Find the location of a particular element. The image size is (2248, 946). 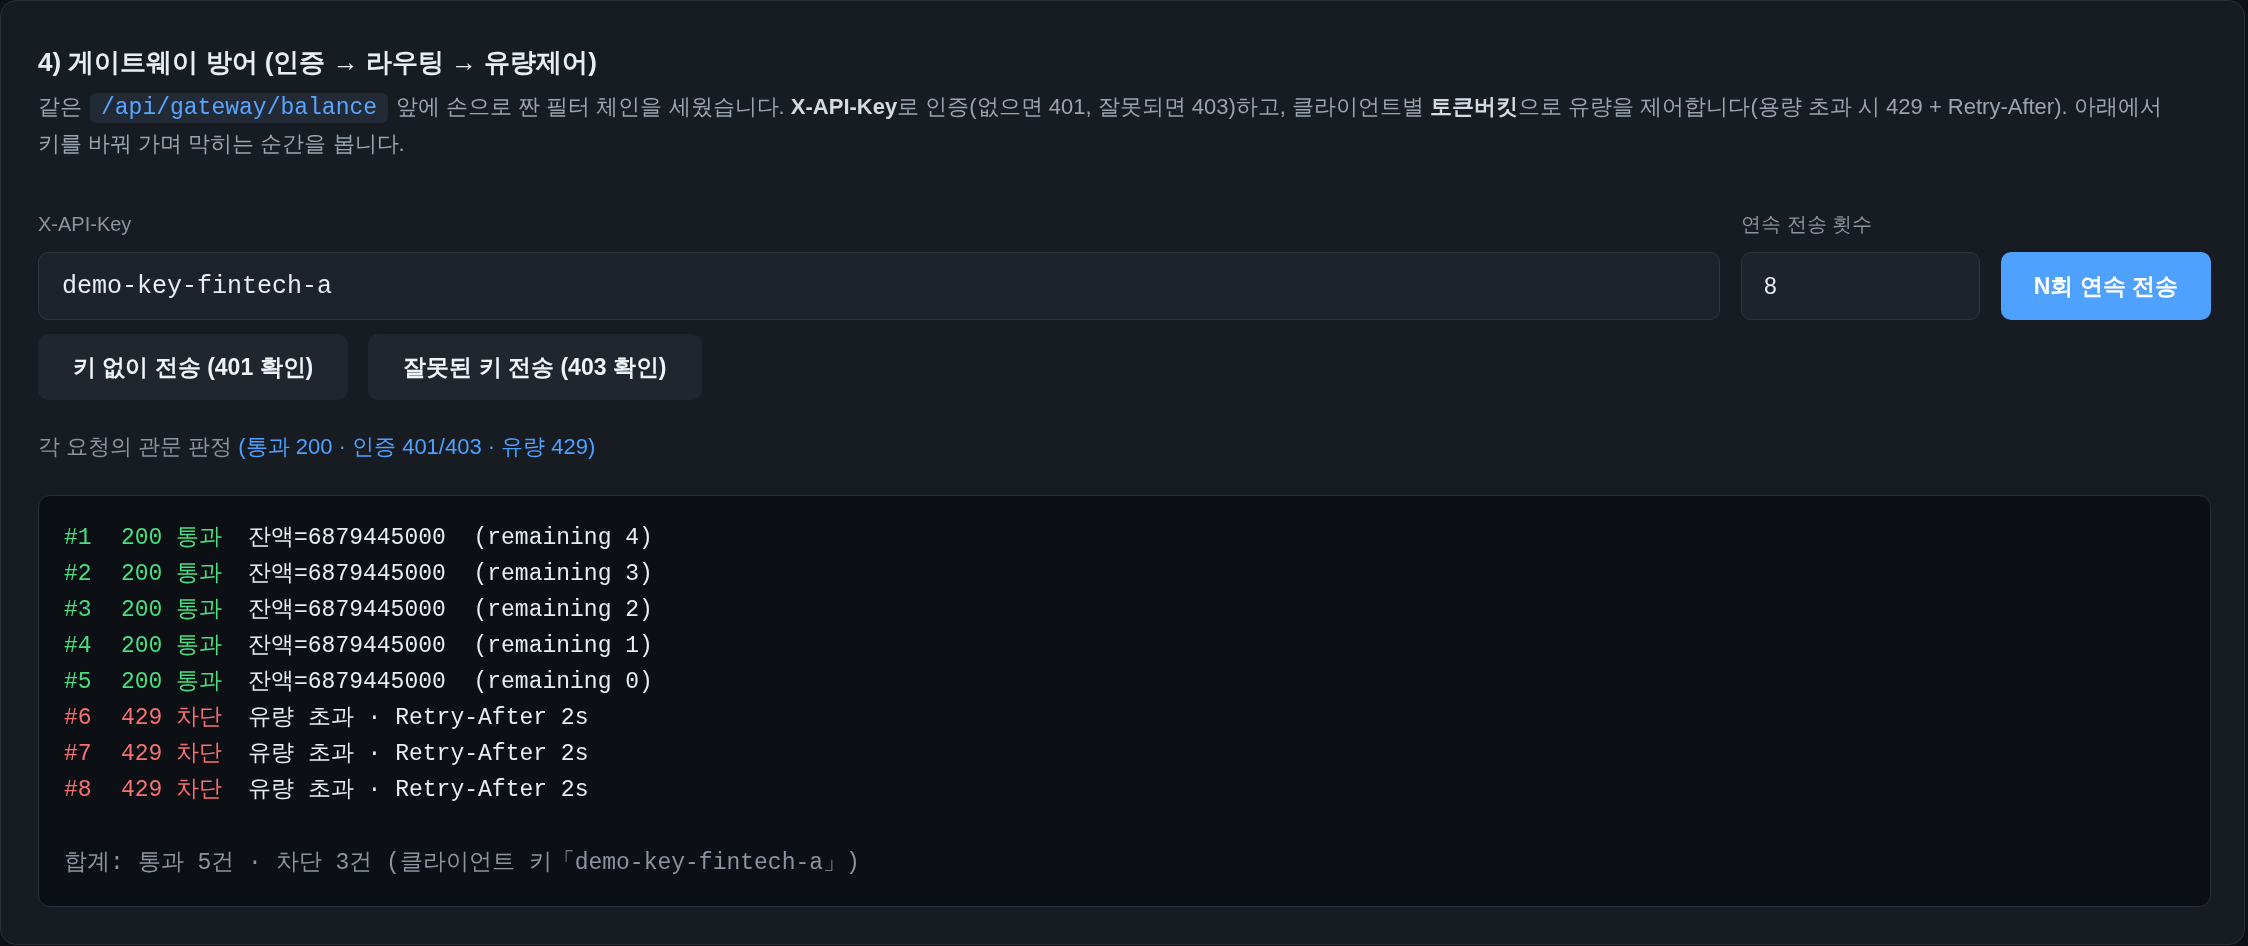

endpoint-code: /api/gateway/balance is located at coordinates (239, 108).